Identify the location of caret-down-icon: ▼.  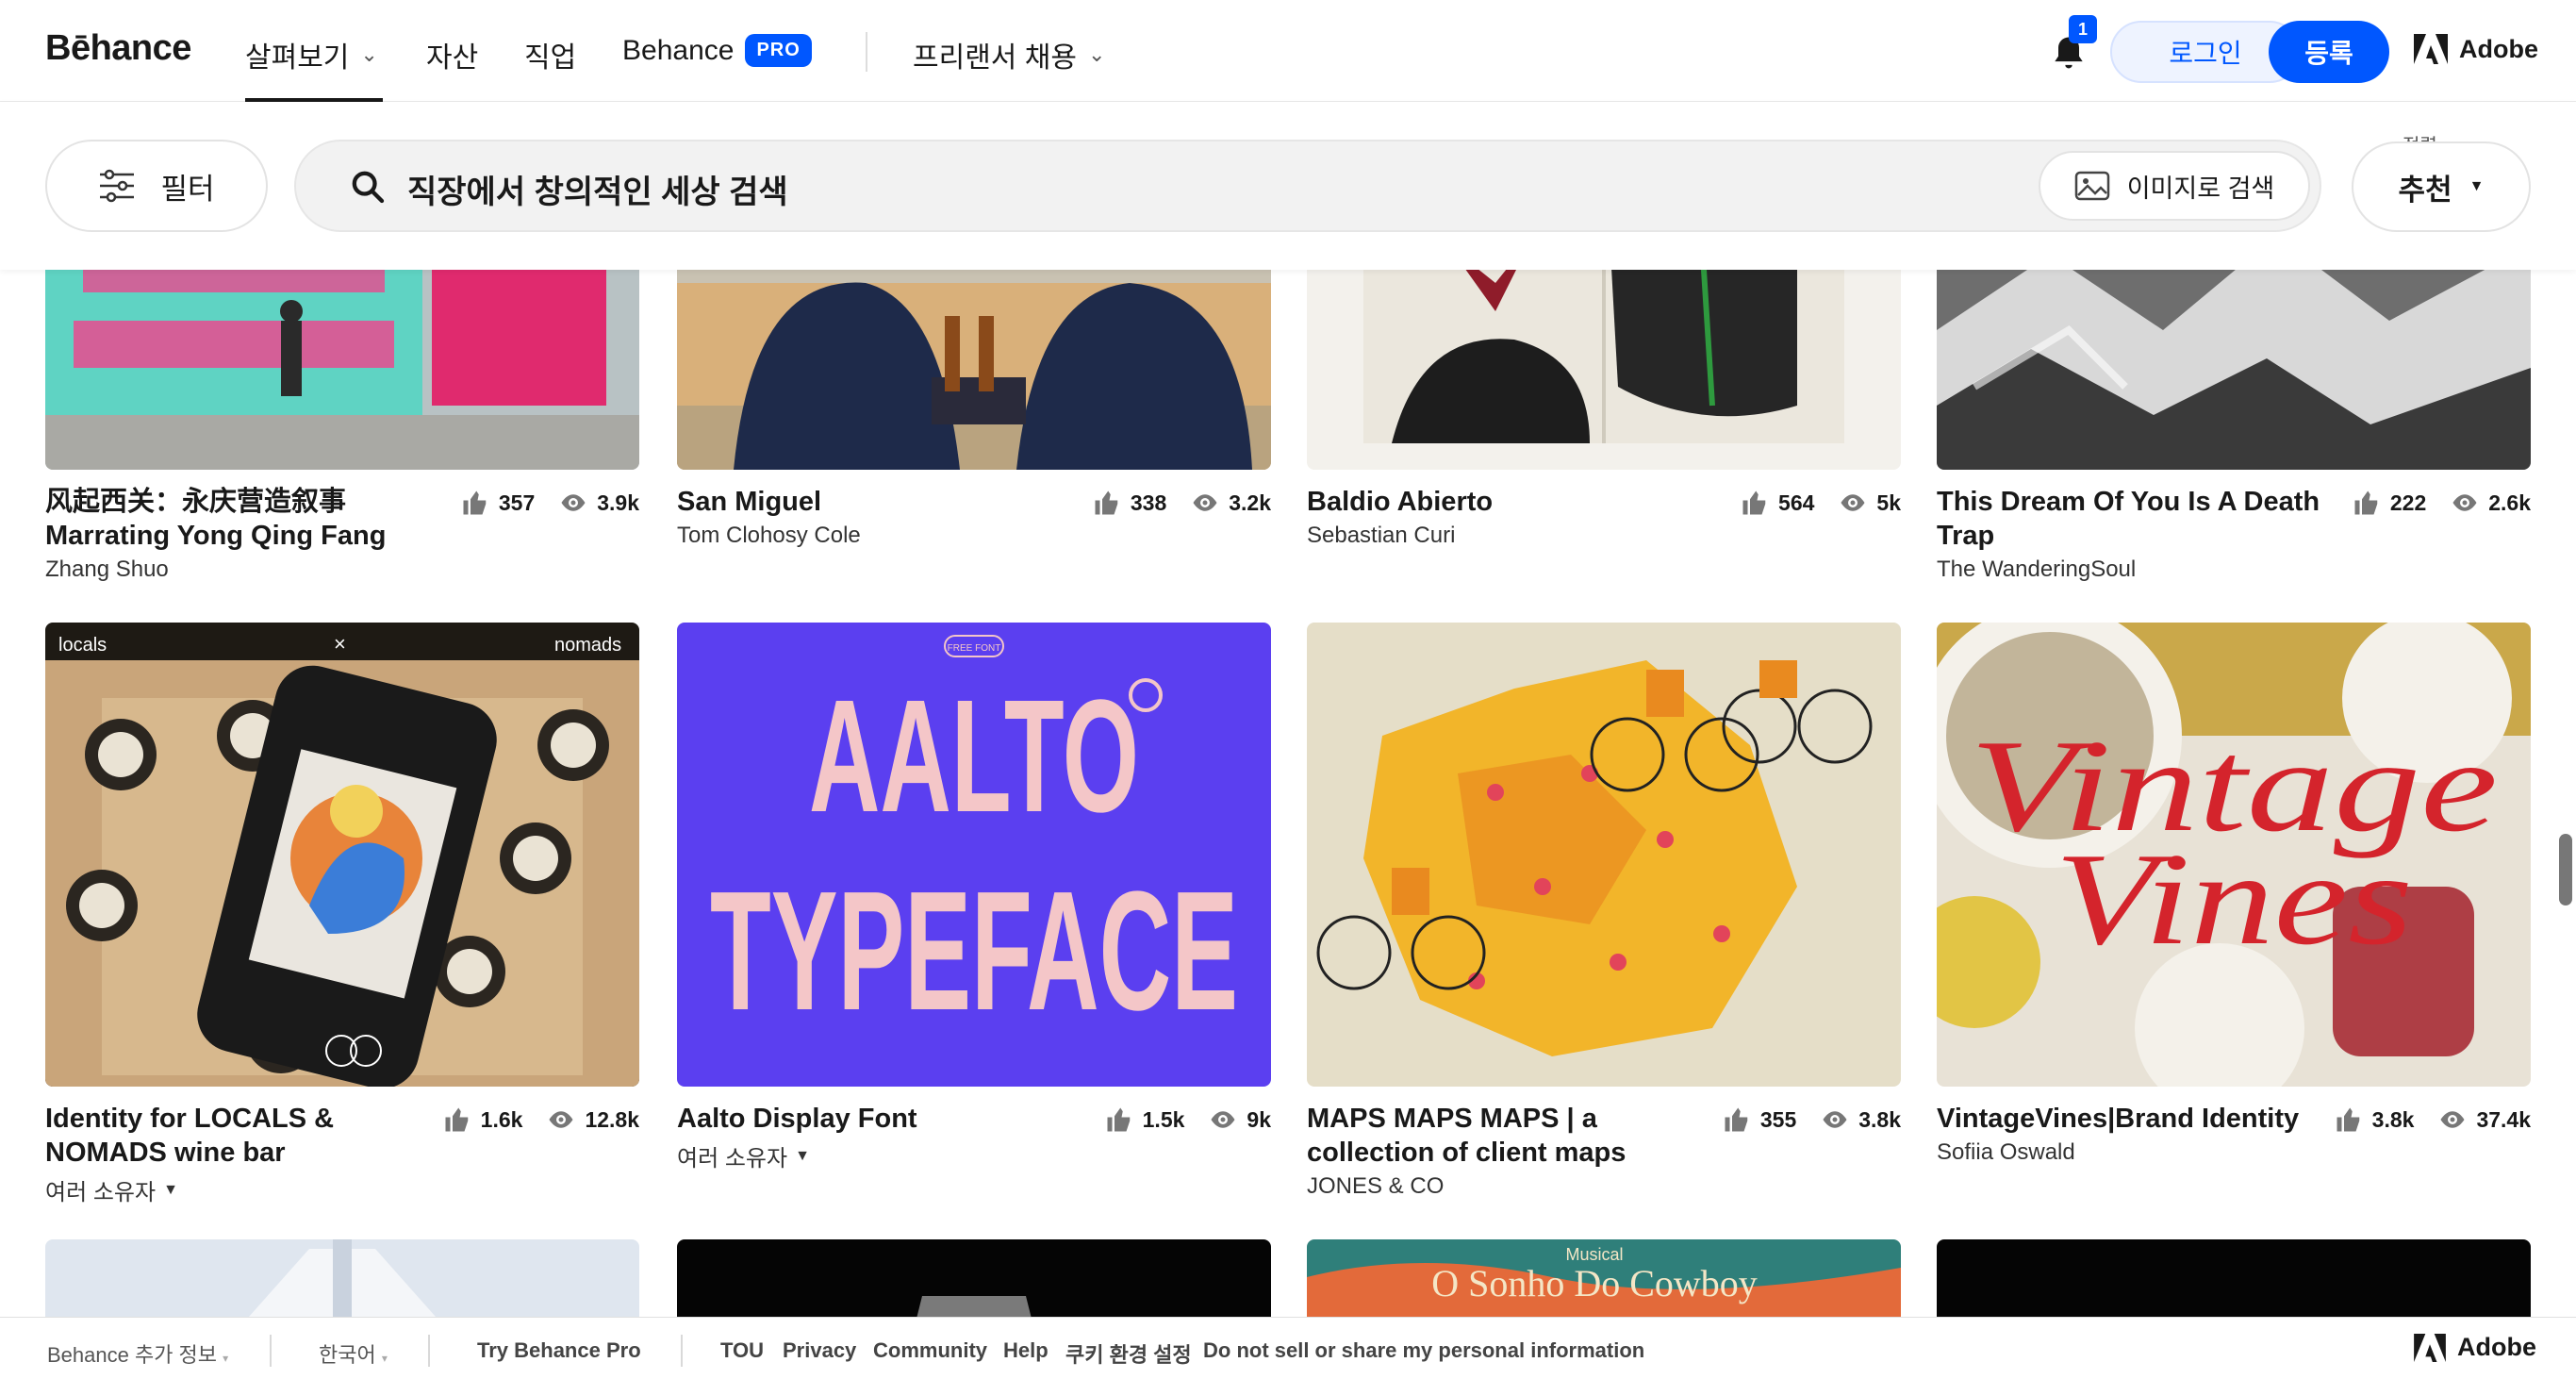
(2477, 186).